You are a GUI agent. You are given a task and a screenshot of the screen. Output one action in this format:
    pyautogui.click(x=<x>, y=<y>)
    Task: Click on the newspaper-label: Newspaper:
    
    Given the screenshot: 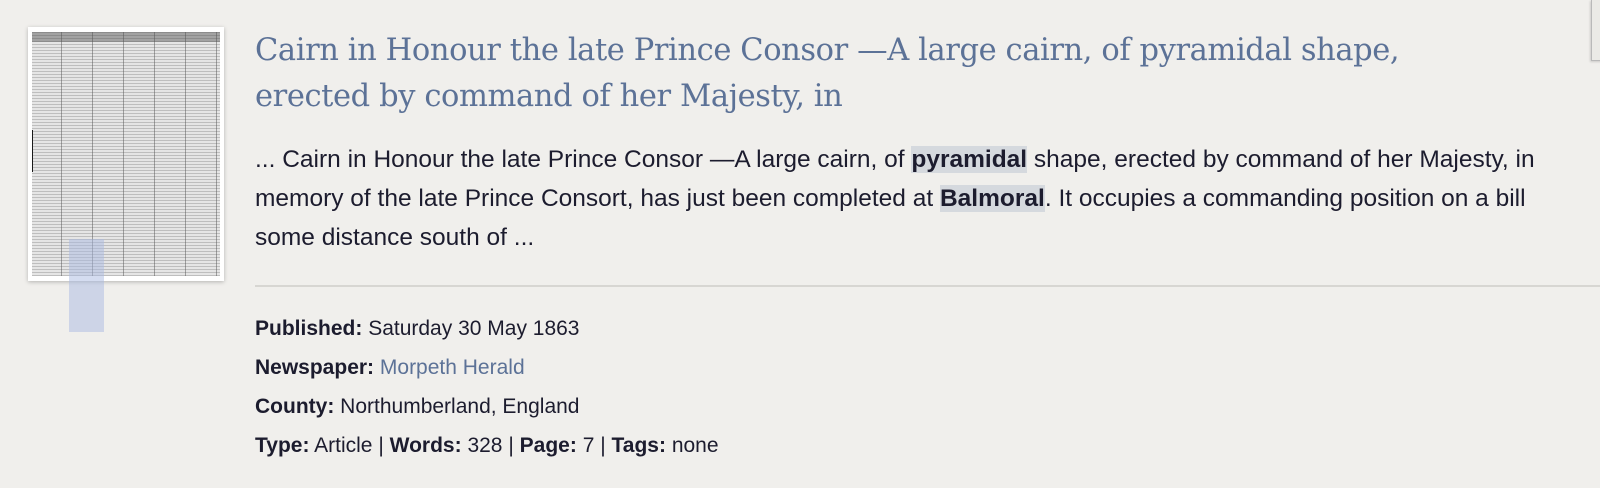 What is the action you would take?
    pyautogui.click(x=315, y=367)
    